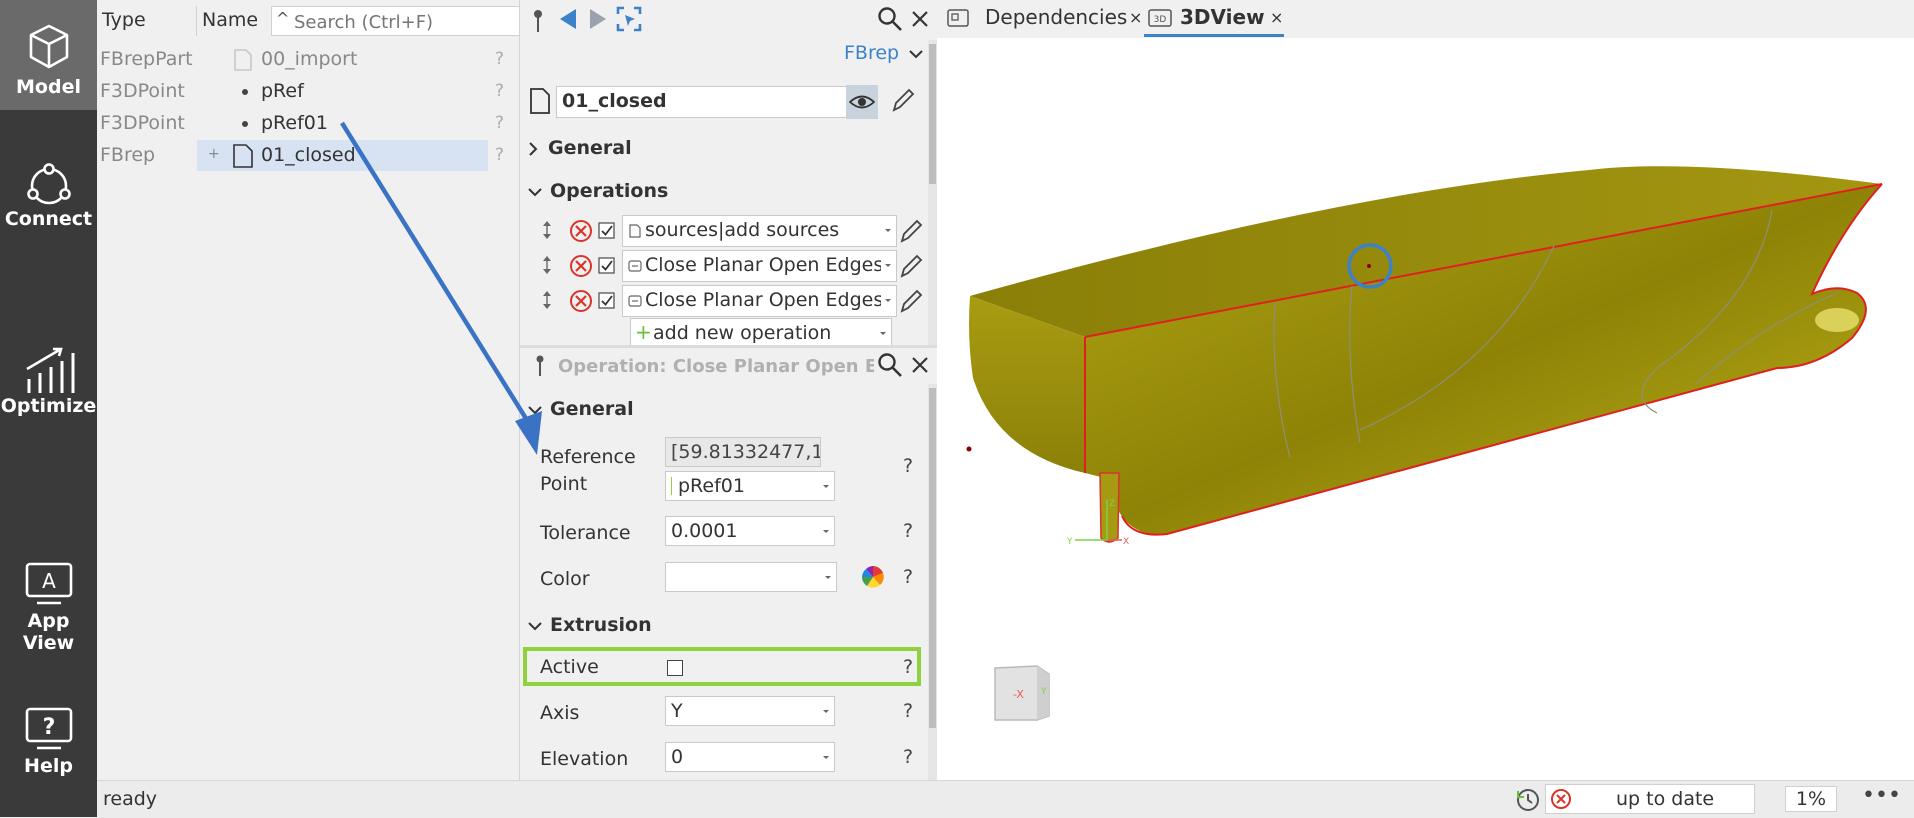  What do you see at coordinates (1222, 17) in the screenshot?
I see `tab-3dview-label: 3DView` at bounding box center [1222, 17].